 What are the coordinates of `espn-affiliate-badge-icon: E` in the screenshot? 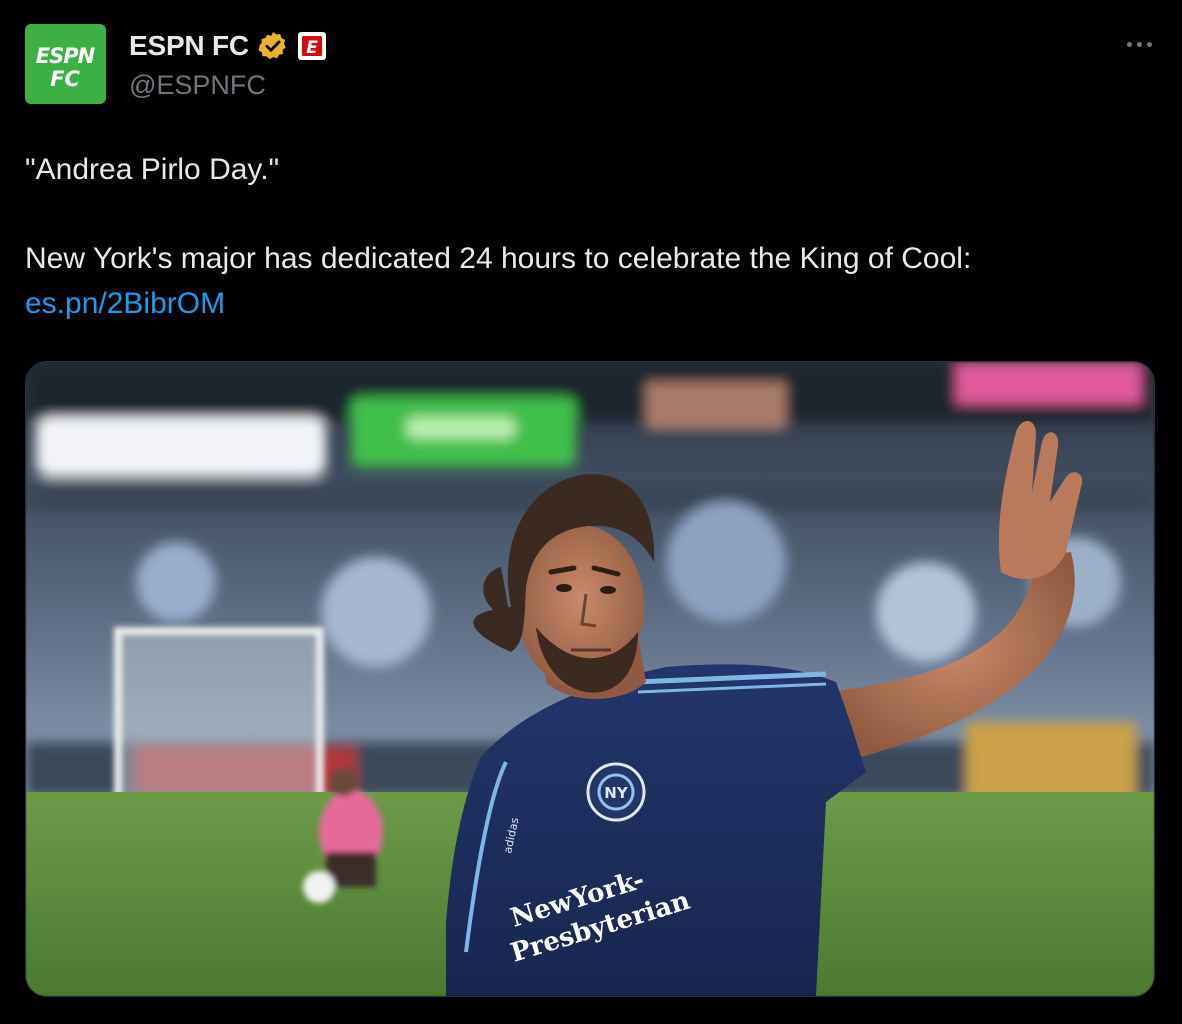 It's located at (312, 46).